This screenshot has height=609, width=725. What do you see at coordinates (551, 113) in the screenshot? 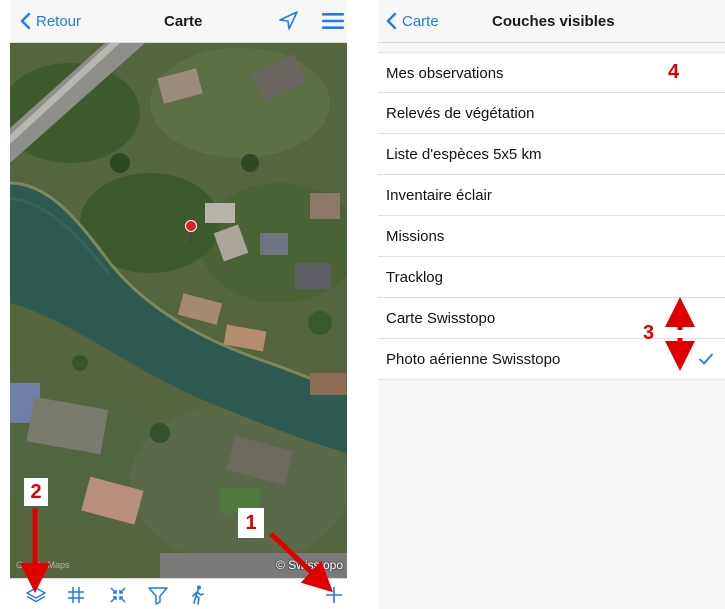
I see `layer-row: Relevés de végétation` at bounding box center [551, 113].